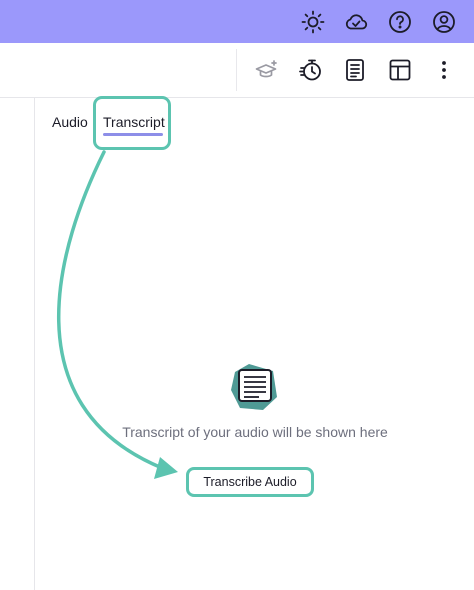 The image size is (474, 590). I want to click on help-circle-icon, so click(400, 22).